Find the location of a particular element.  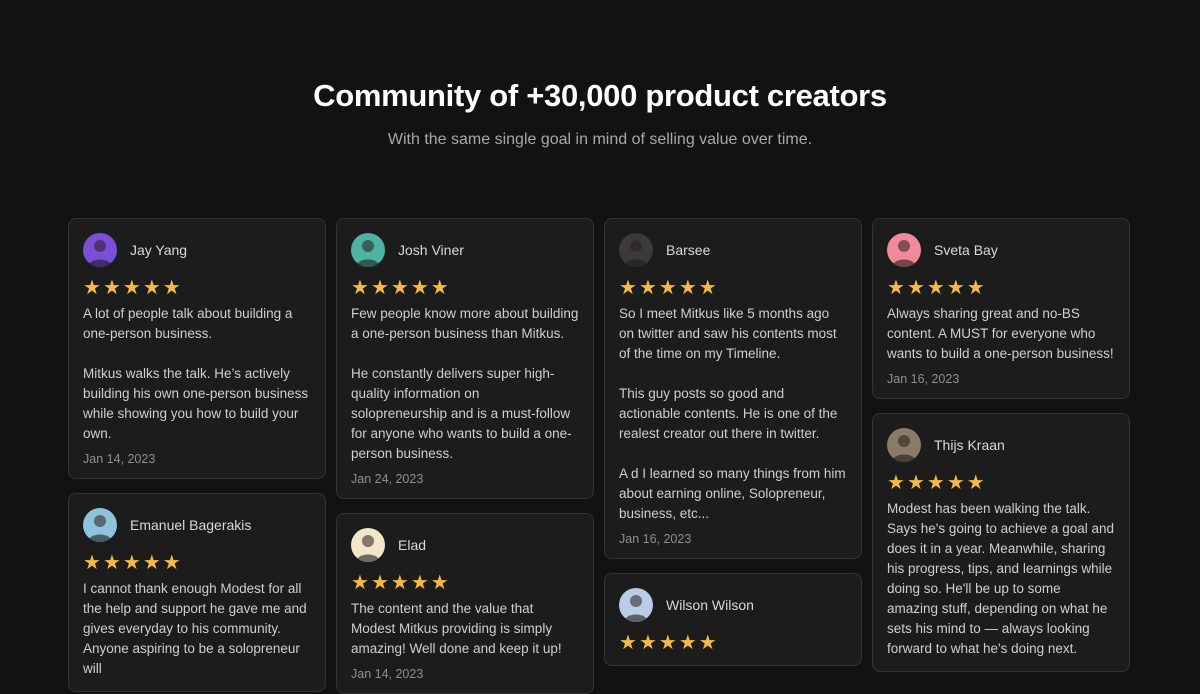

testimonial-date: Jan 24, 2023 is located at coordinates (387, 479).